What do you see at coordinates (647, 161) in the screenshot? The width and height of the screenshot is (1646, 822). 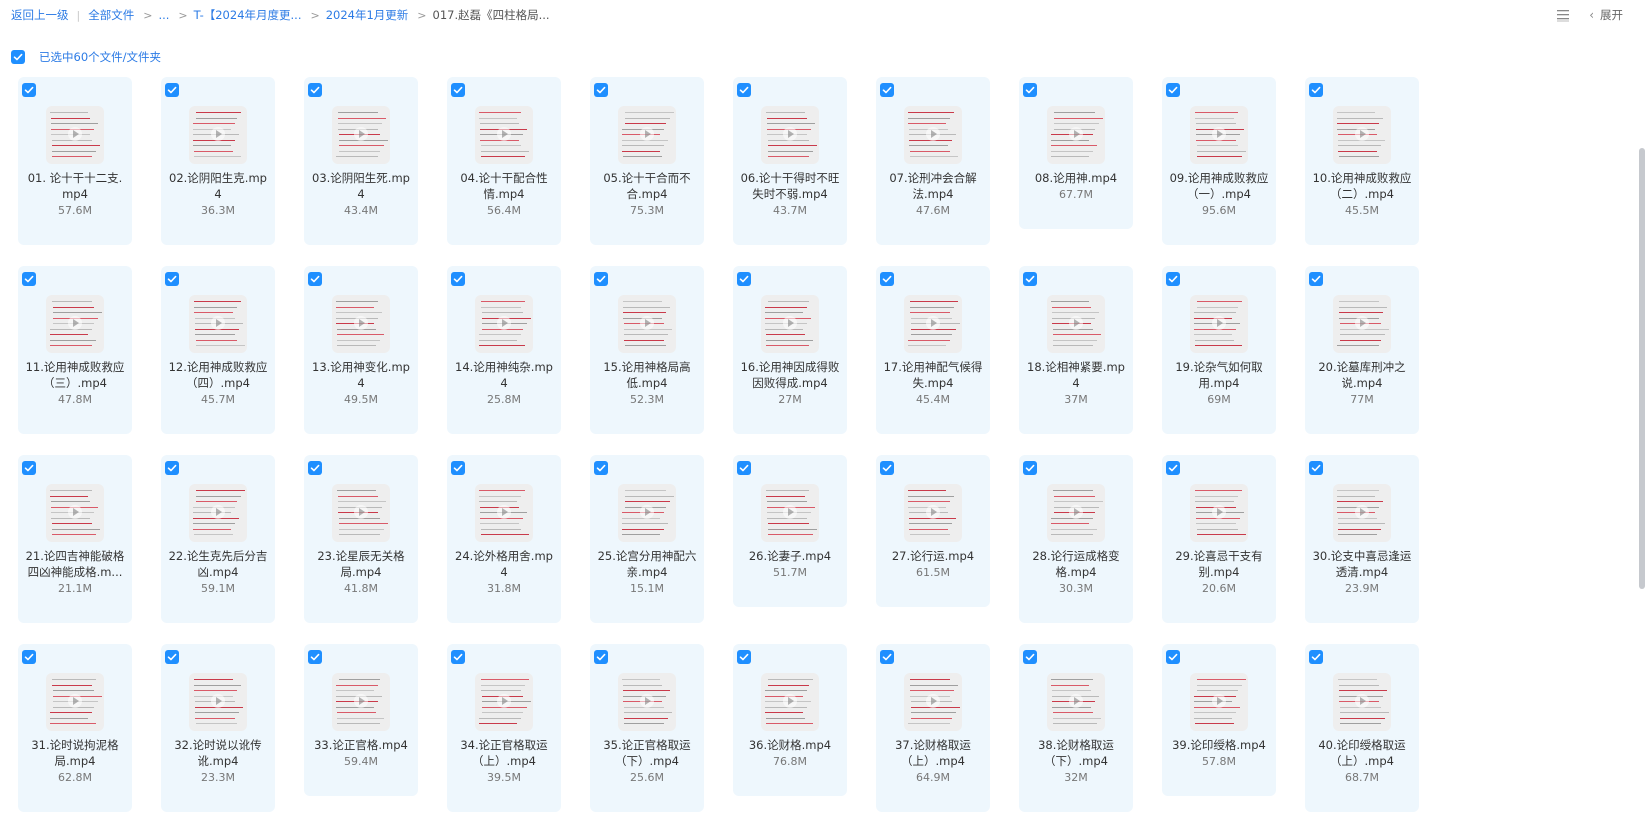 I see `file-card: 05.论十干合而不合.mp4 75.3M` at bounding box center [647, 161].